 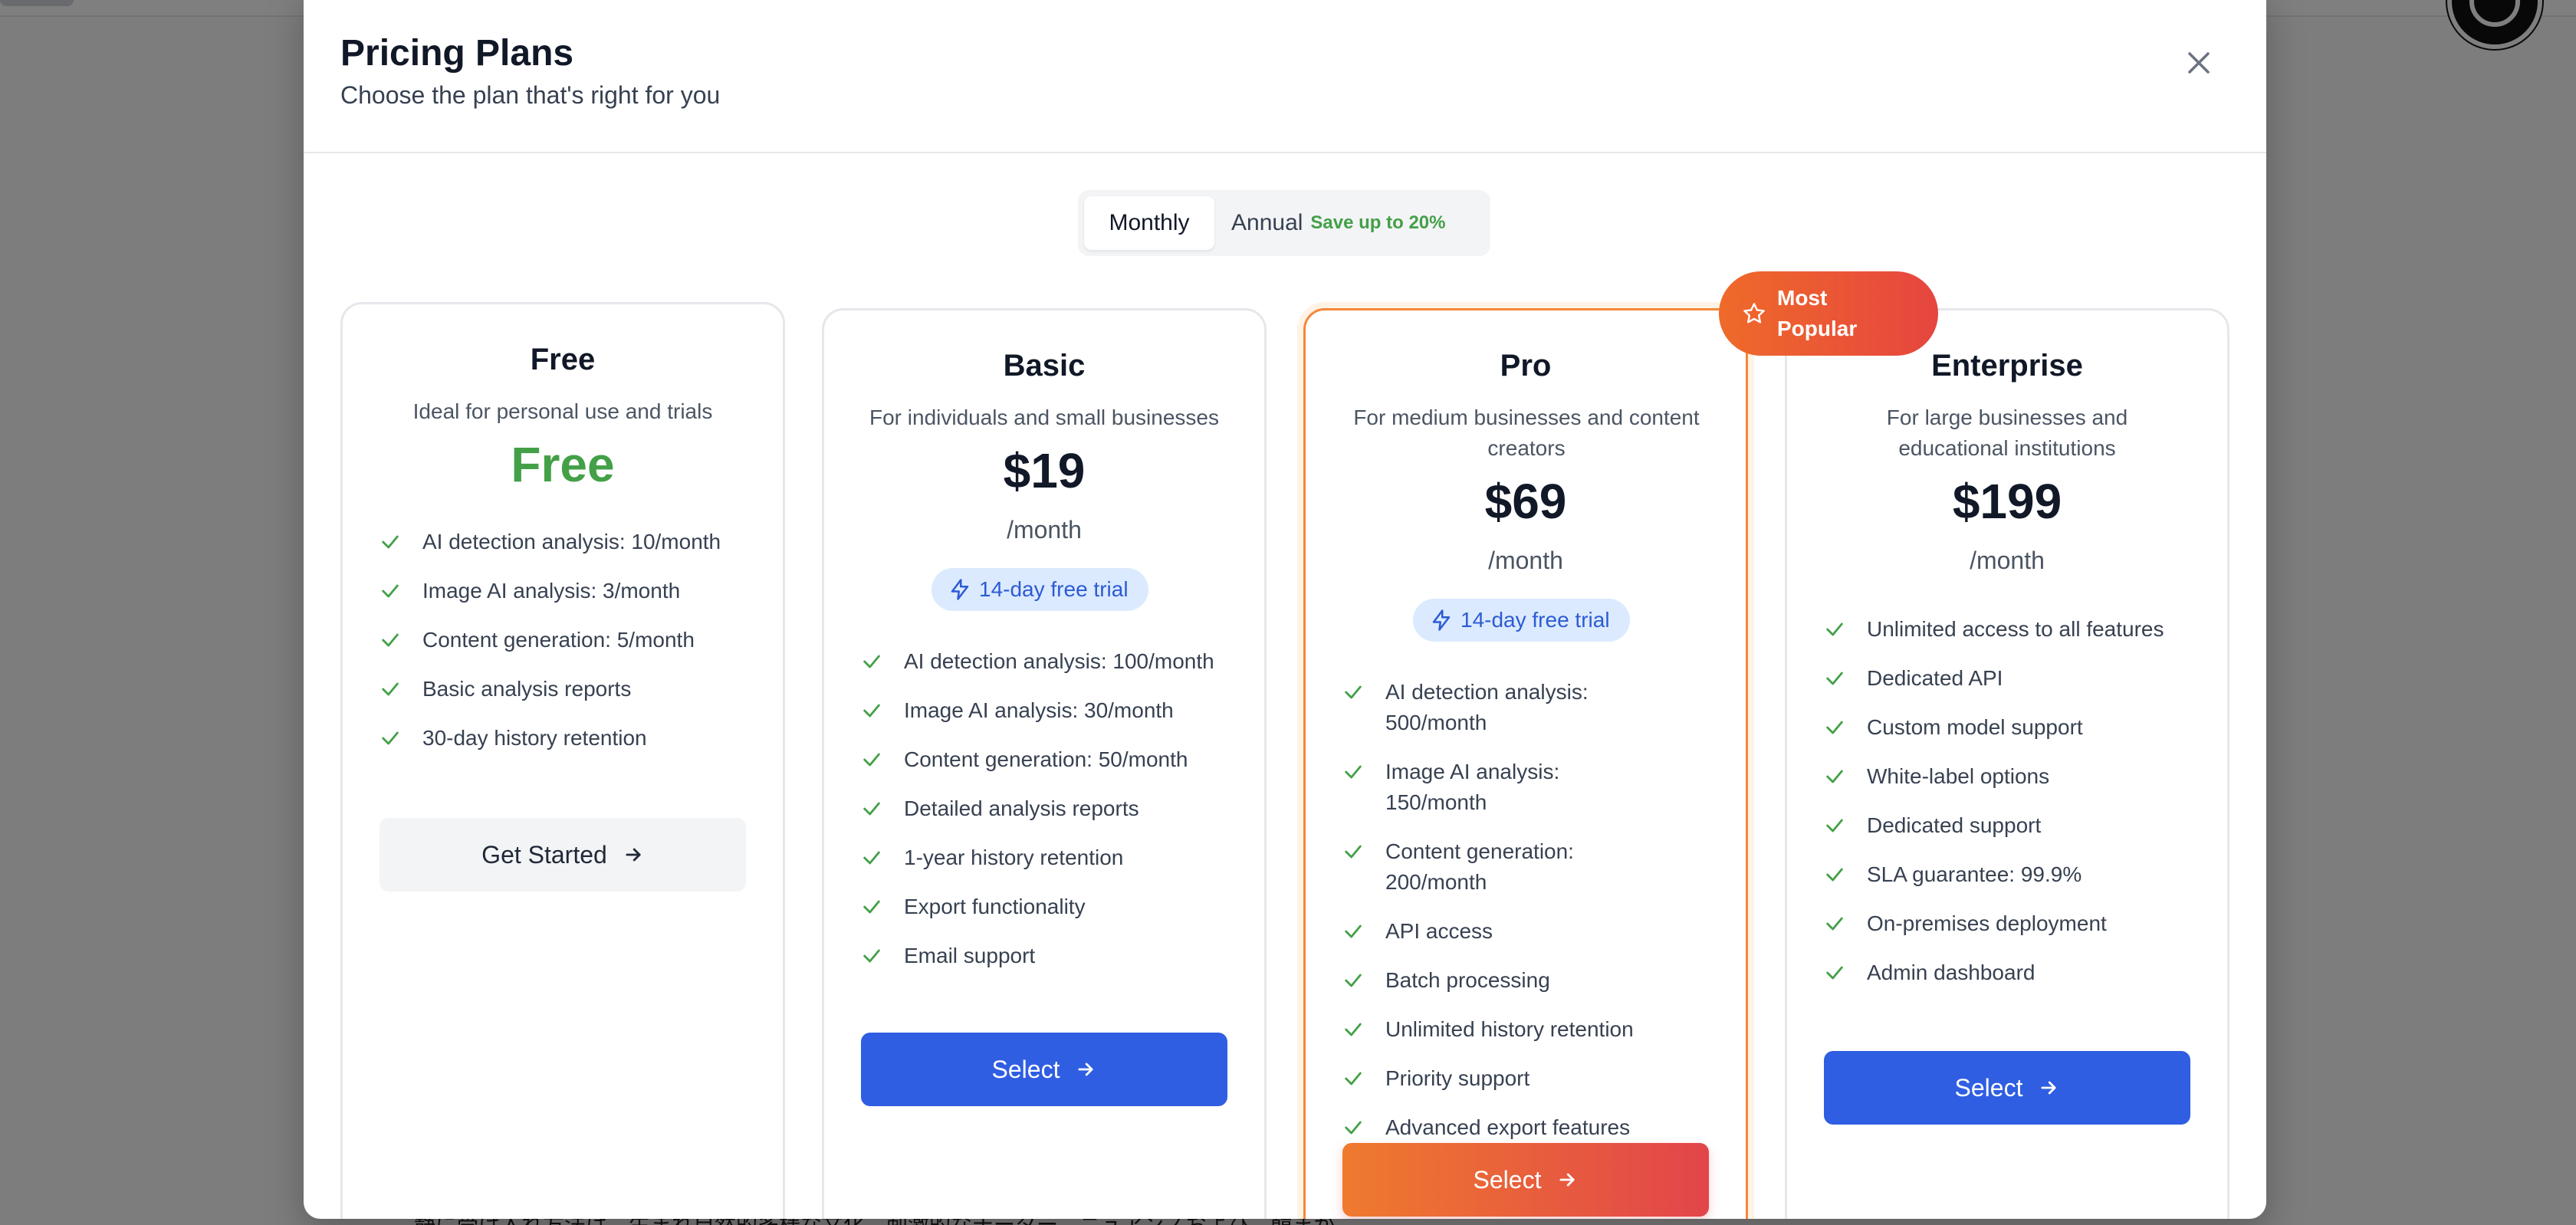 I want to click on star-icon, so click(x=1754, y=313).